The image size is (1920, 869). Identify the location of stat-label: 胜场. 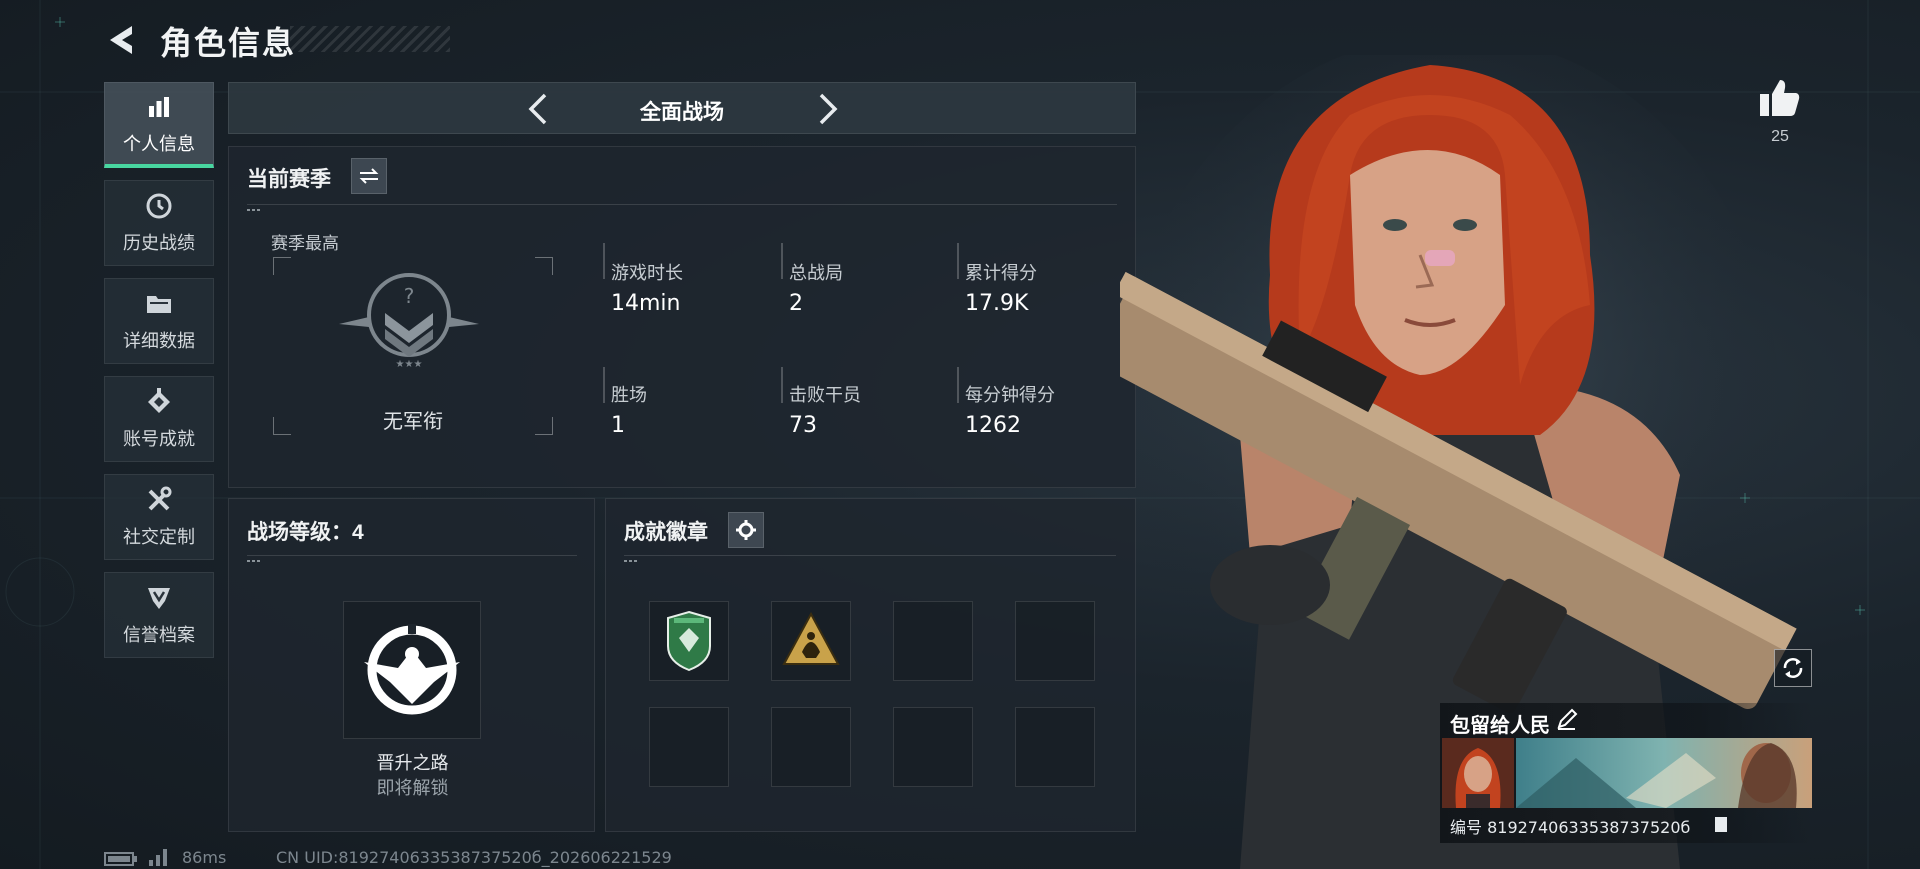
(629, 395).